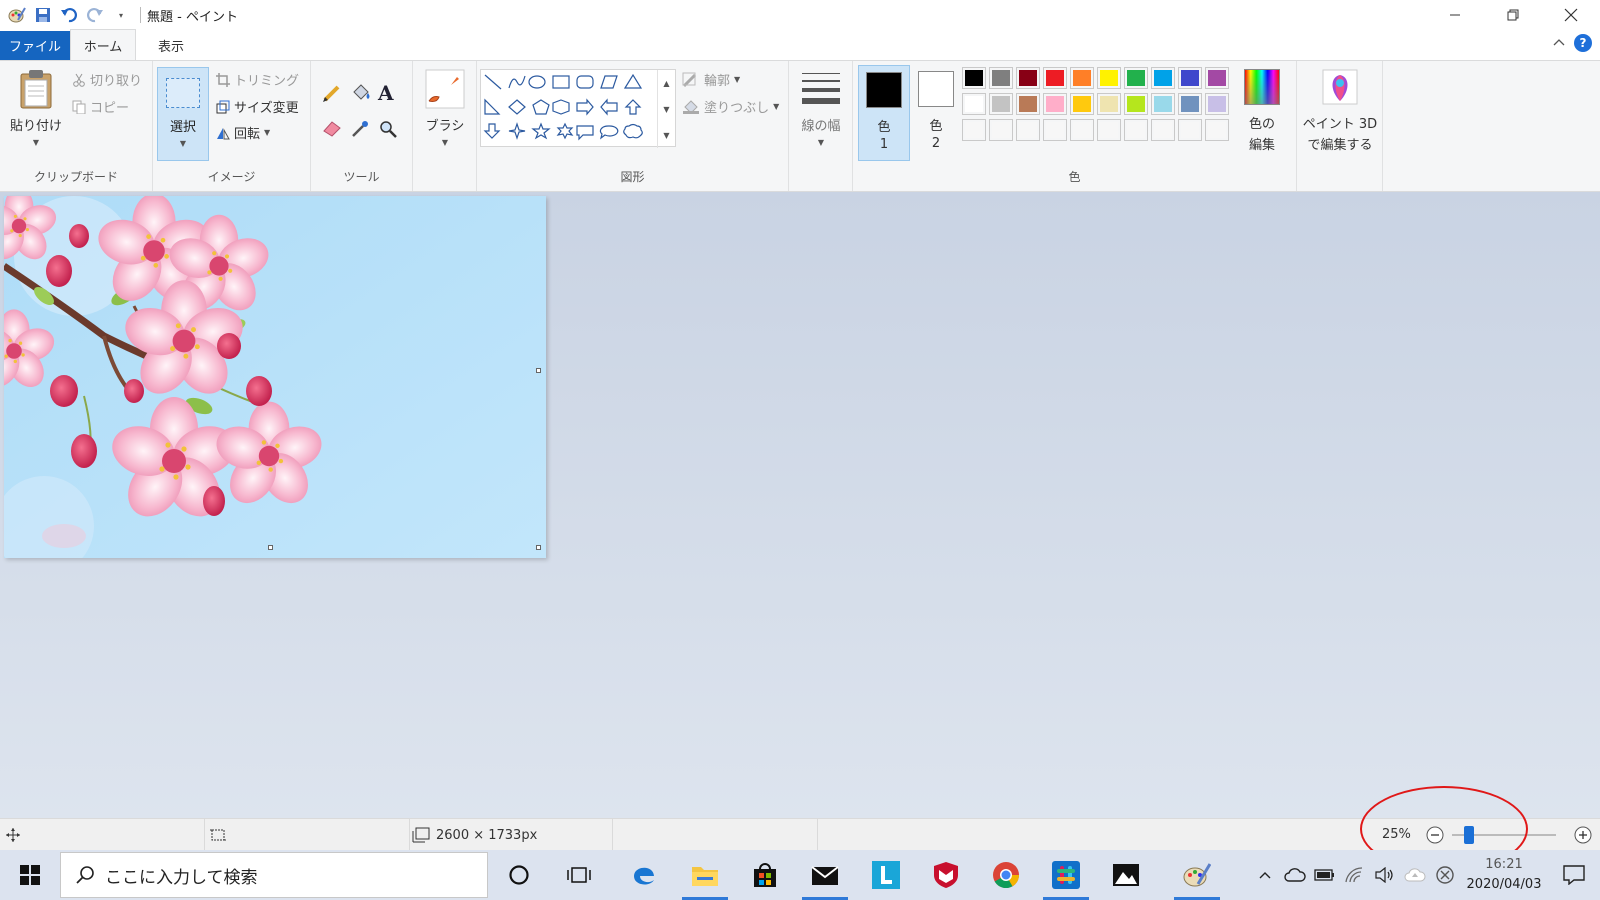 The height and width of the screenshot is (900, 1600). What do you see at coordinates (1574, 875) in the screenshot?
I see `action-center-button` at bounding box center [1574, 875].